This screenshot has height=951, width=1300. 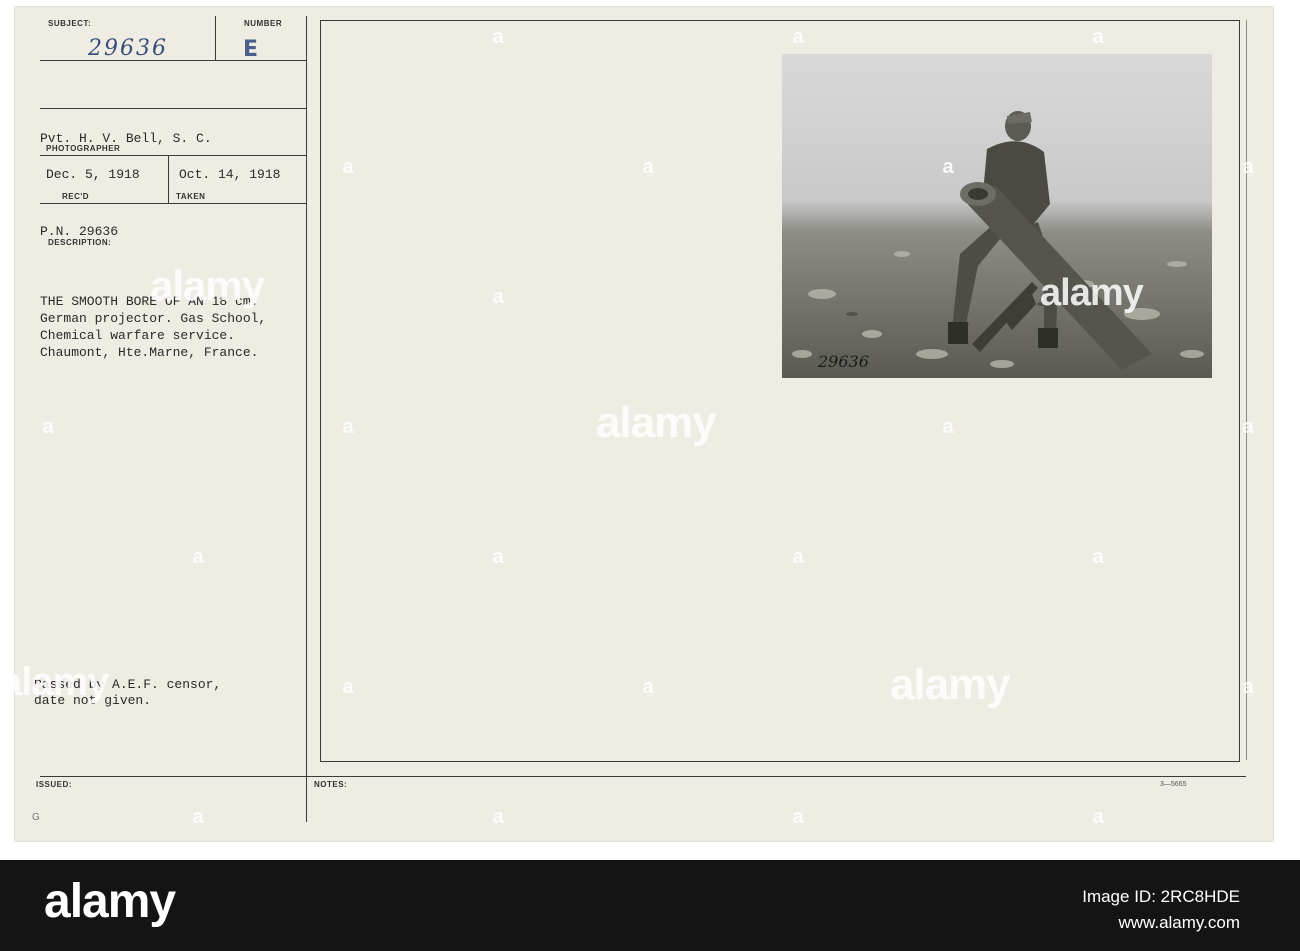 What do you see at coordinates (173, 155) in the screenshot?
I see `rule-photographer` at bounding box center [173, 155].